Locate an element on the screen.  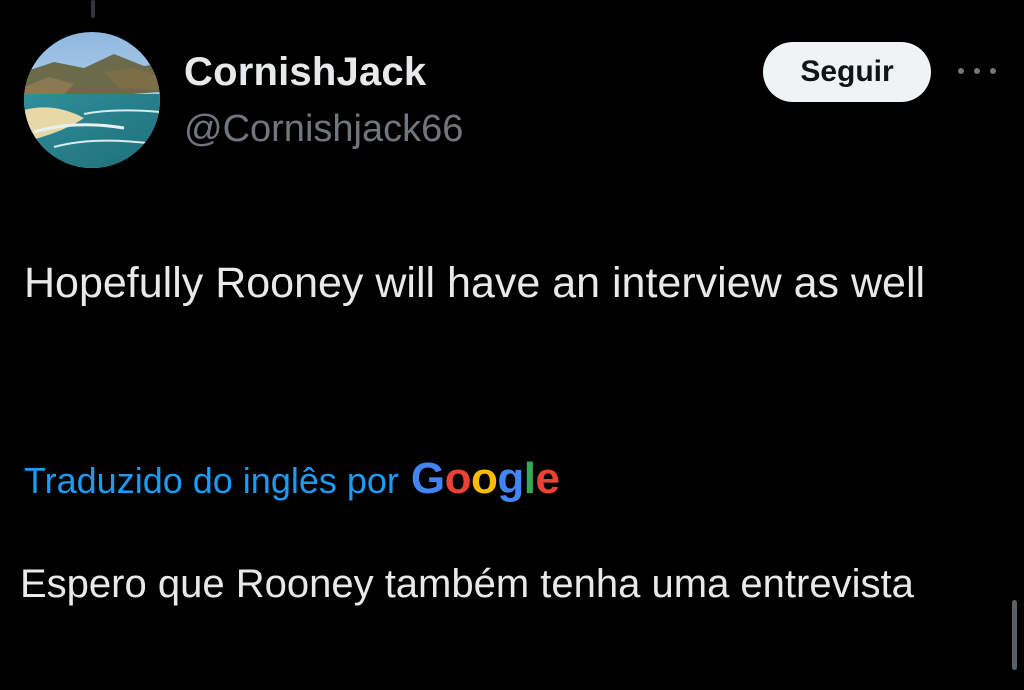
translation-attribution-label: Traduzido do inglês por is located at coordinates (211, 480).